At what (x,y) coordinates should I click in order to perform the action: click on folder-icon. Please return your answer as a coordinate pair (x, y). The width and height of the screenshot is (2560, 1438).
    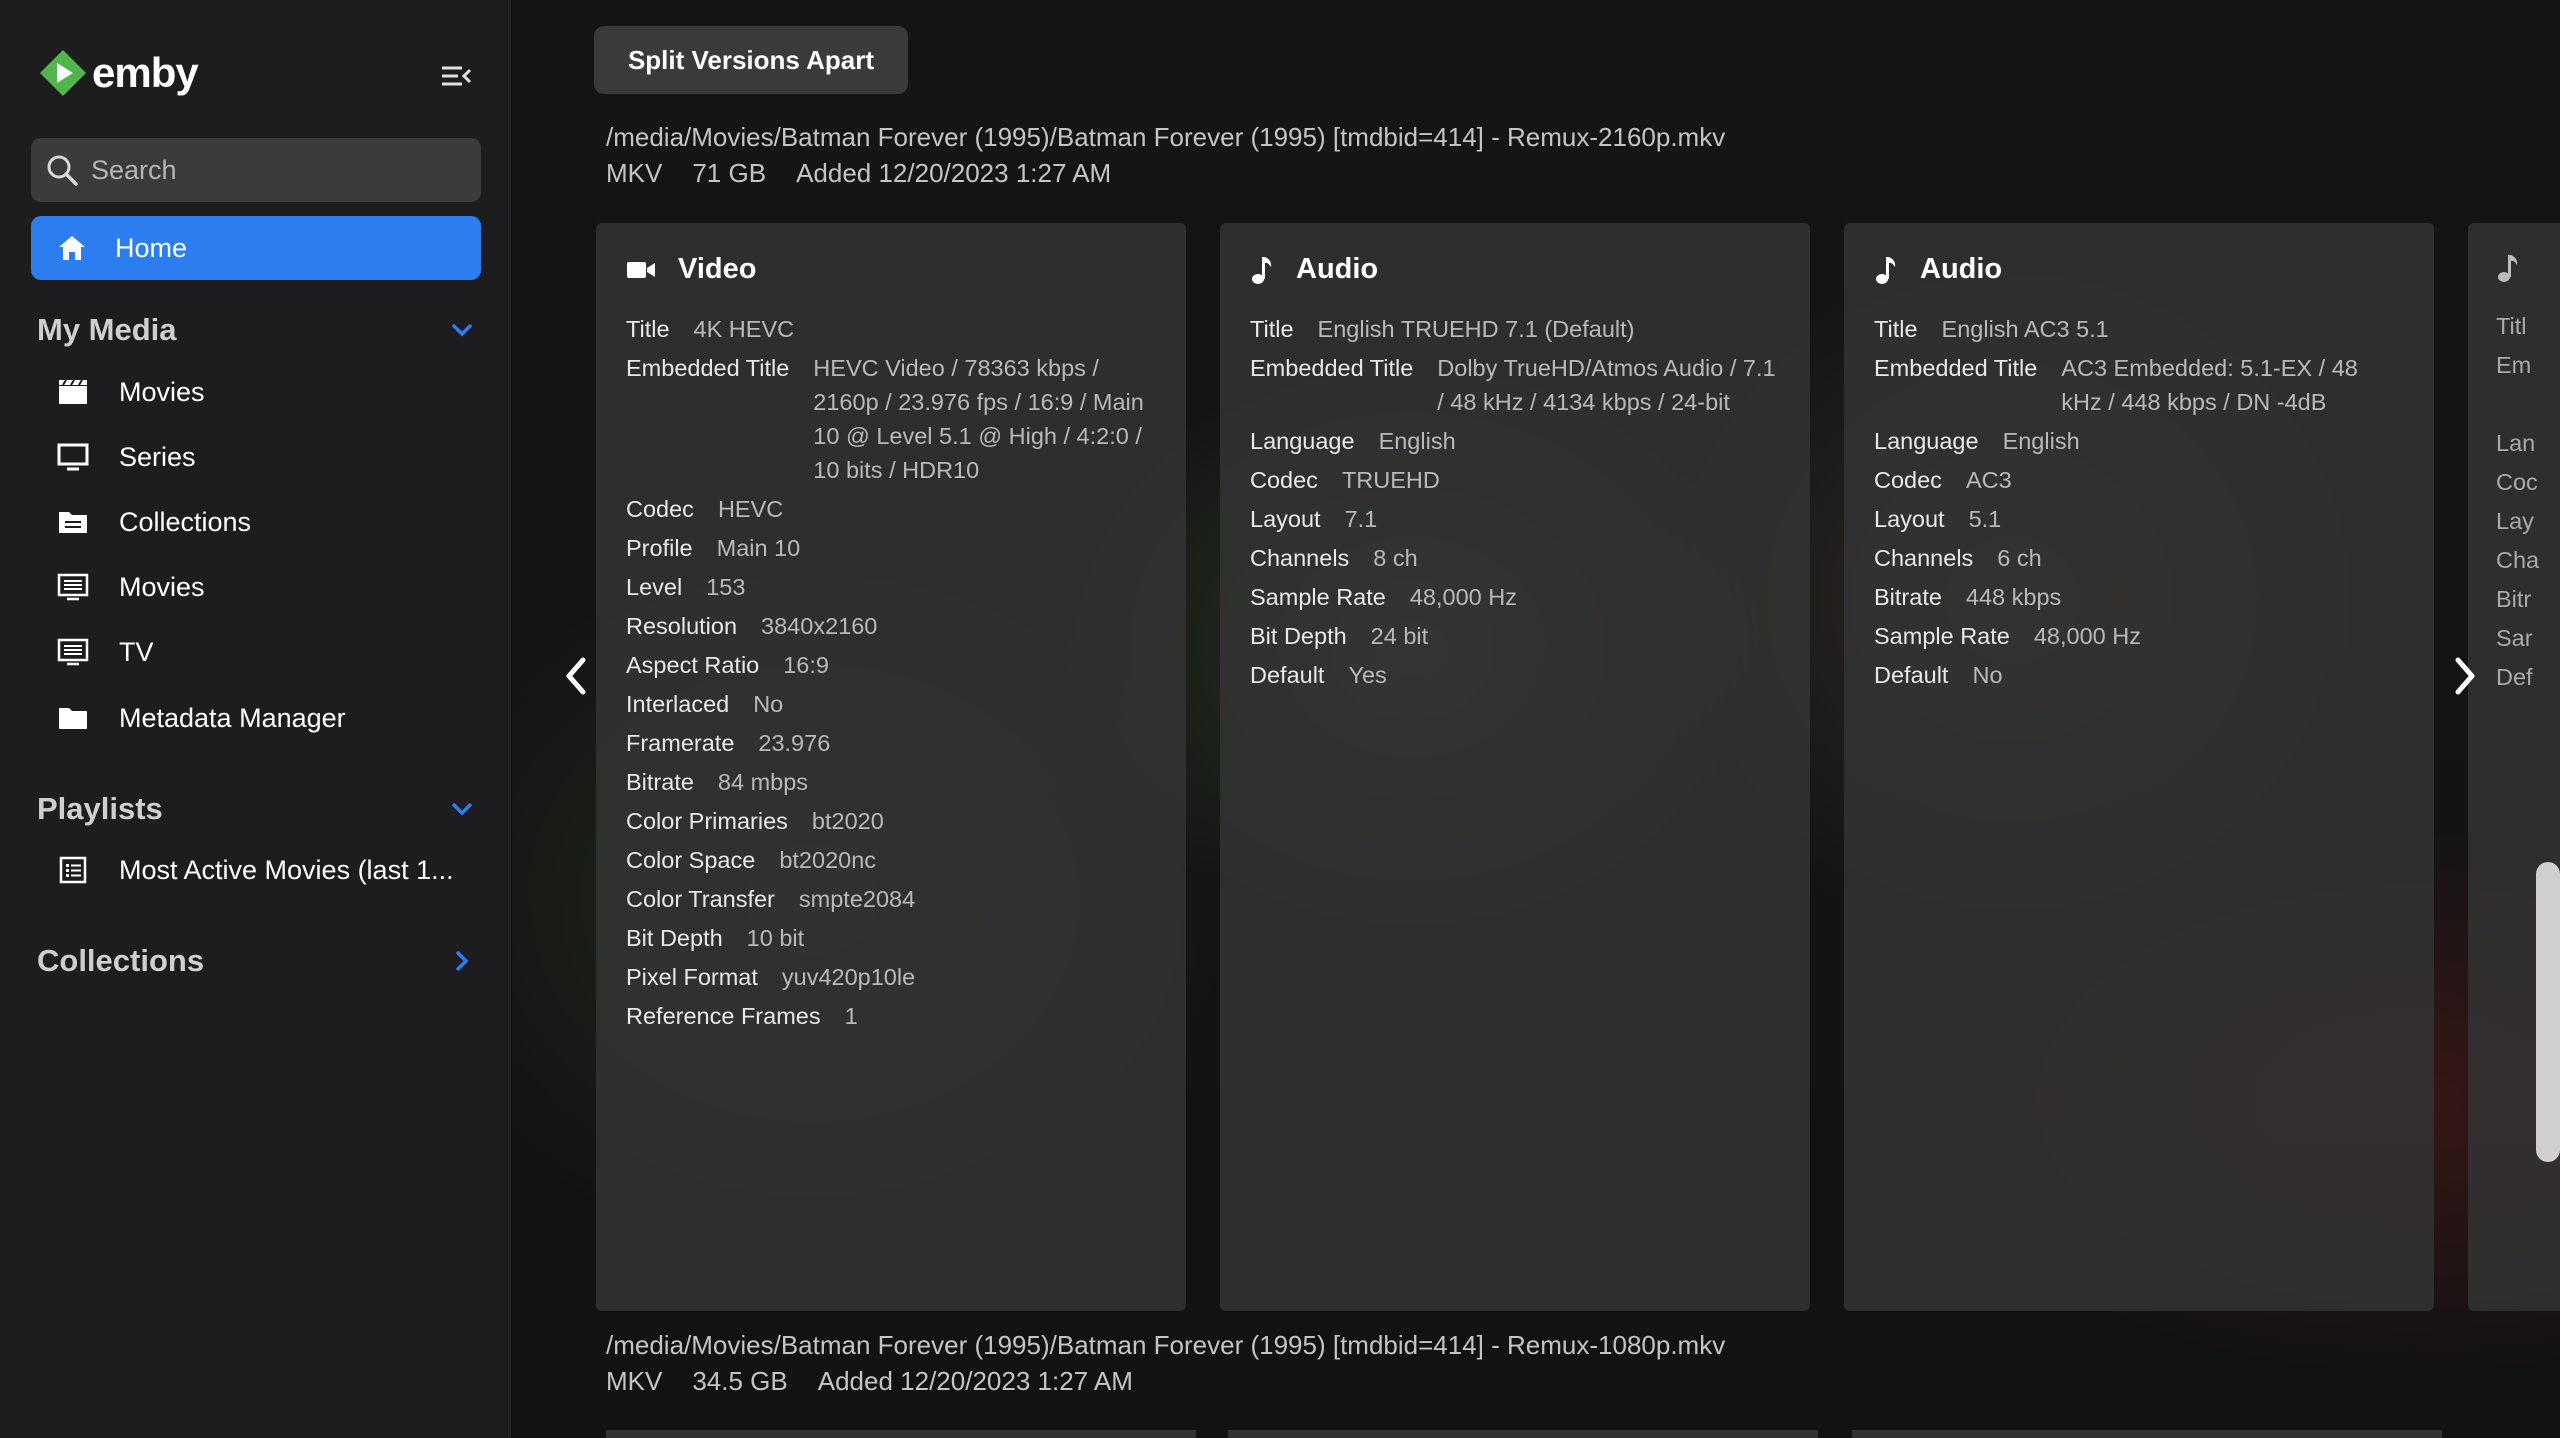
    Looking at the image, I should click on (73, 718).